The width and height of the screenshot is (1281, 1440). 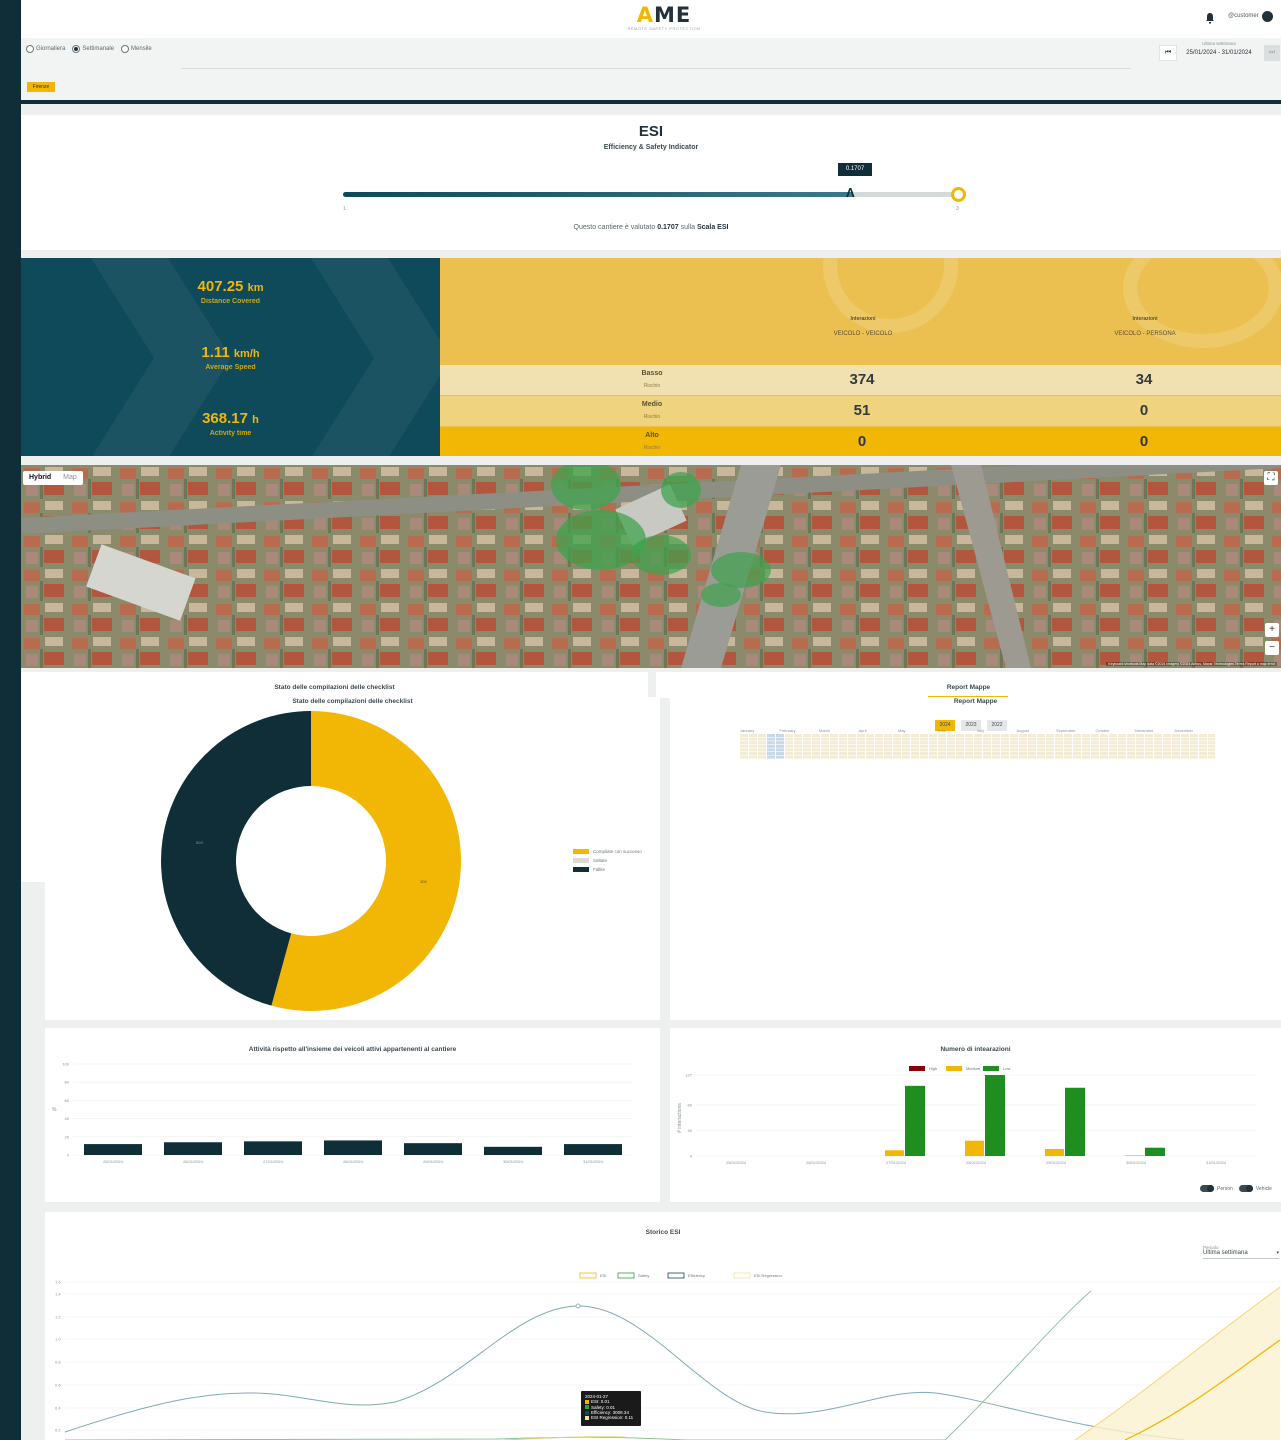 What do you see at coordinates (607, 869) in the screenshot?
I see `legend-item: Fallite` at bounding box center [607, 869].